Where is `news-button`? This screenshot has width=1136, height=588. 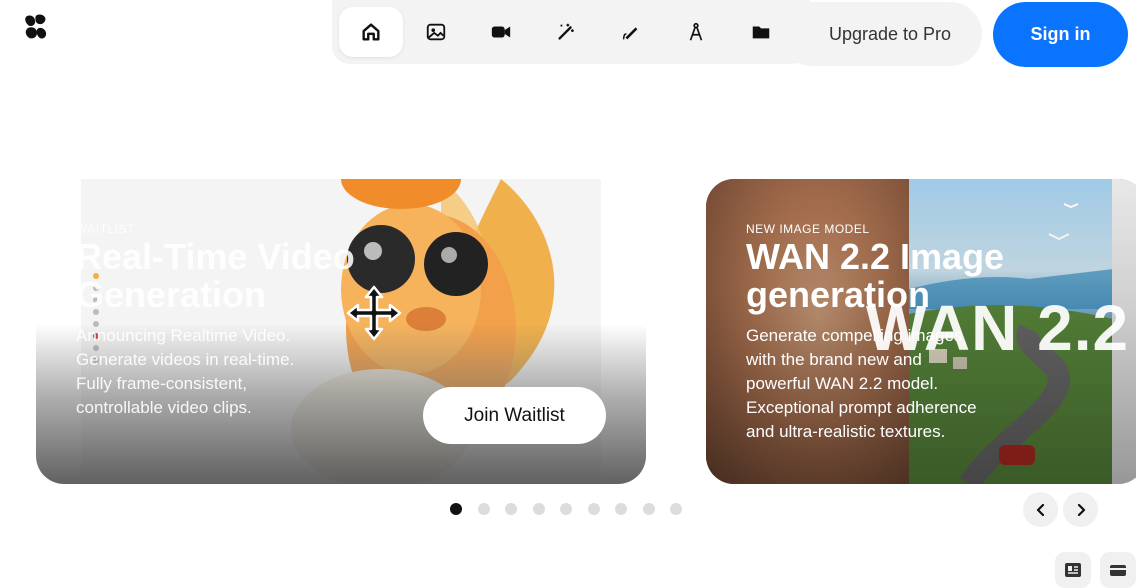
news-button is located at coordinates (1073, 570).